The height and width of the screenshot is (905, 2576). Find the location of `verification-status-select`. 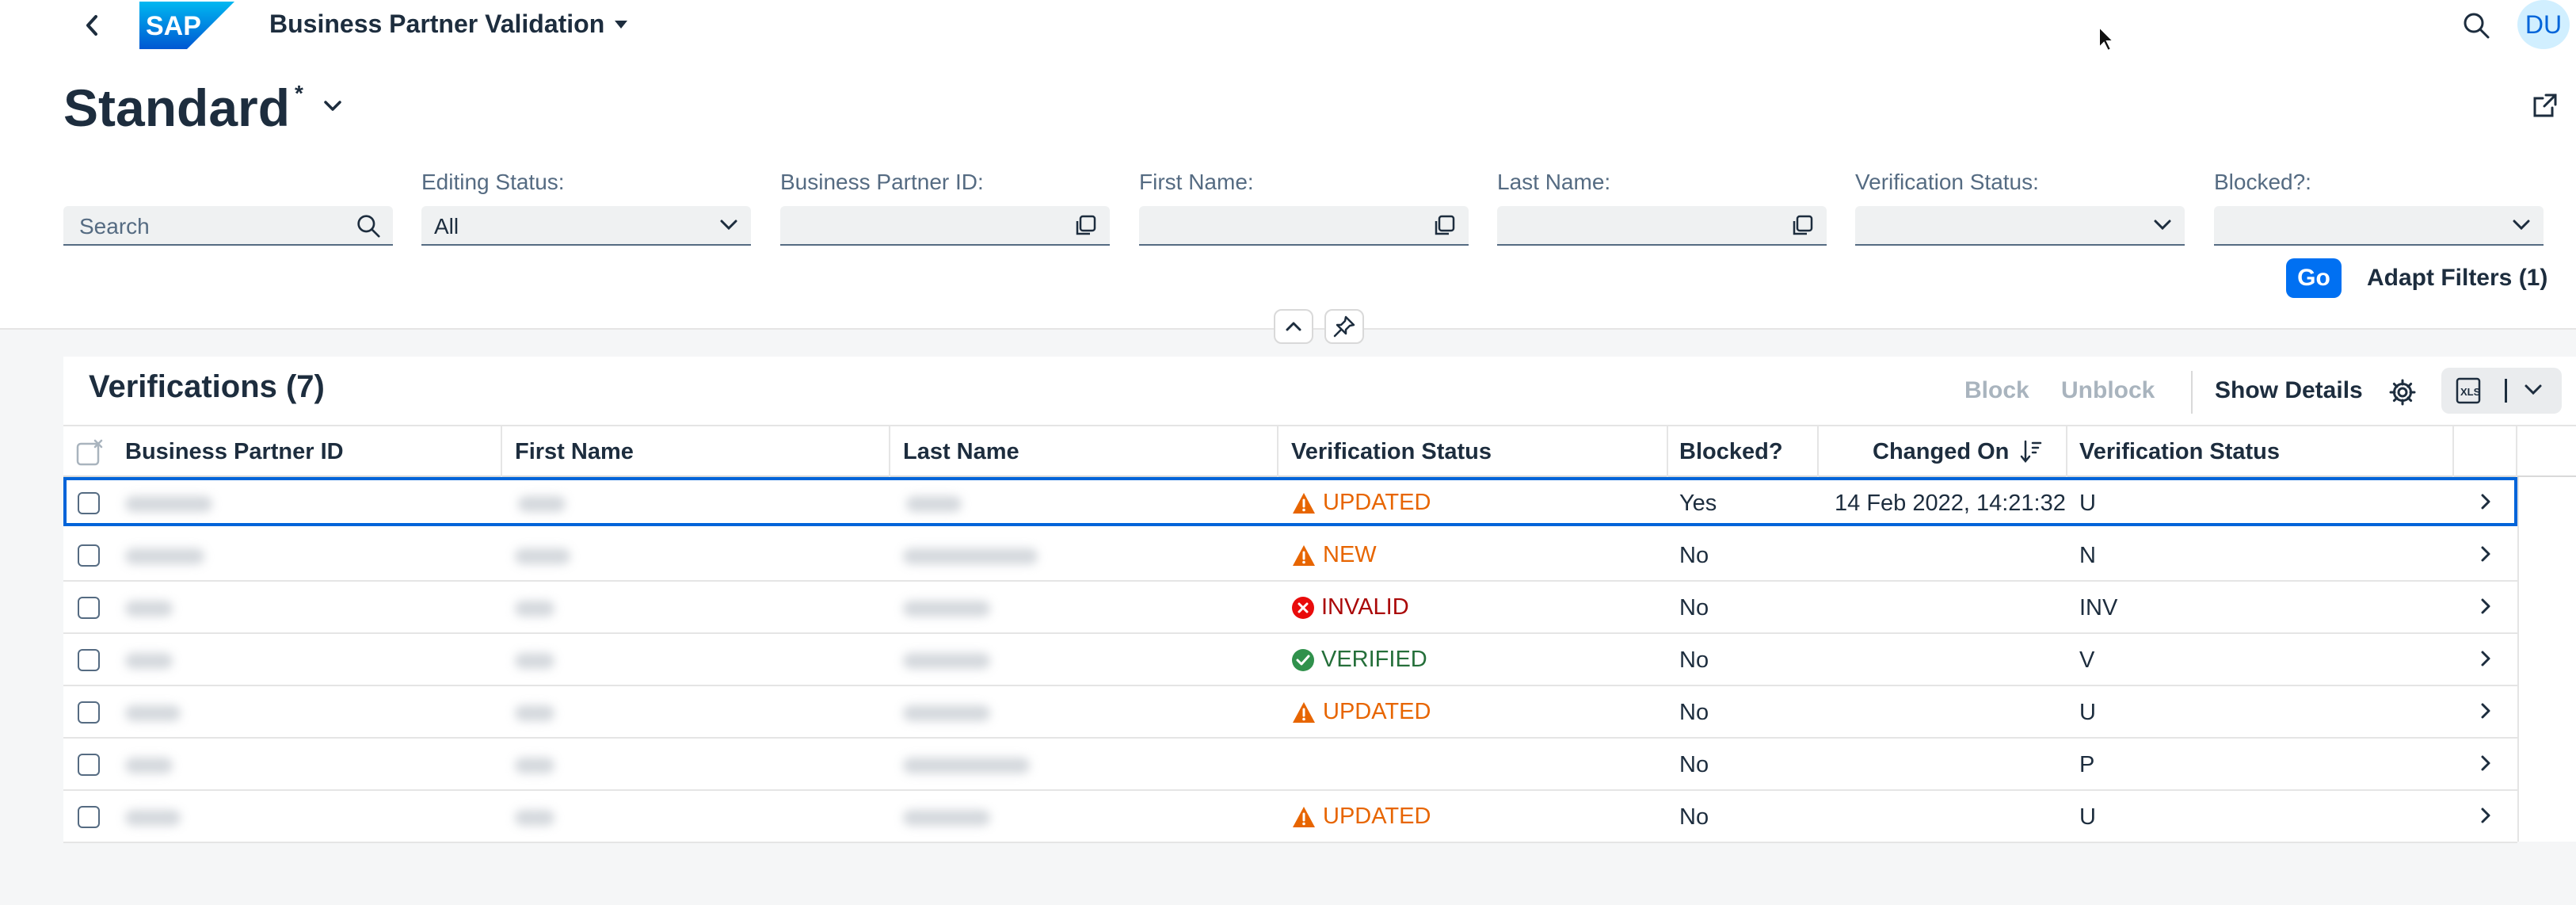

verification-status-select is located at coordinates (2020, 226).